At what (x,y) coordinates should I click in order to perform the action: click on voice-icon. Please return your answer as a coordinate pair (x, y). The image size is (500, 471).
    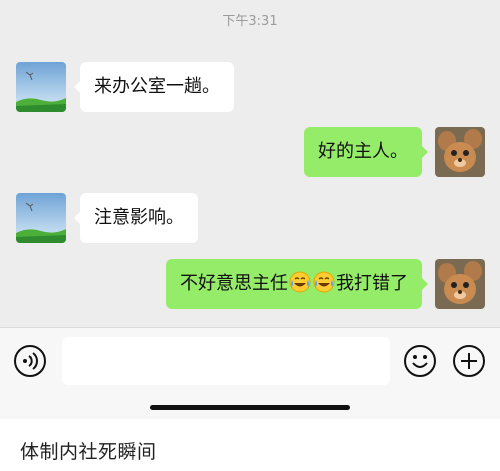
    Looking at the image, I should click on (30, 361).